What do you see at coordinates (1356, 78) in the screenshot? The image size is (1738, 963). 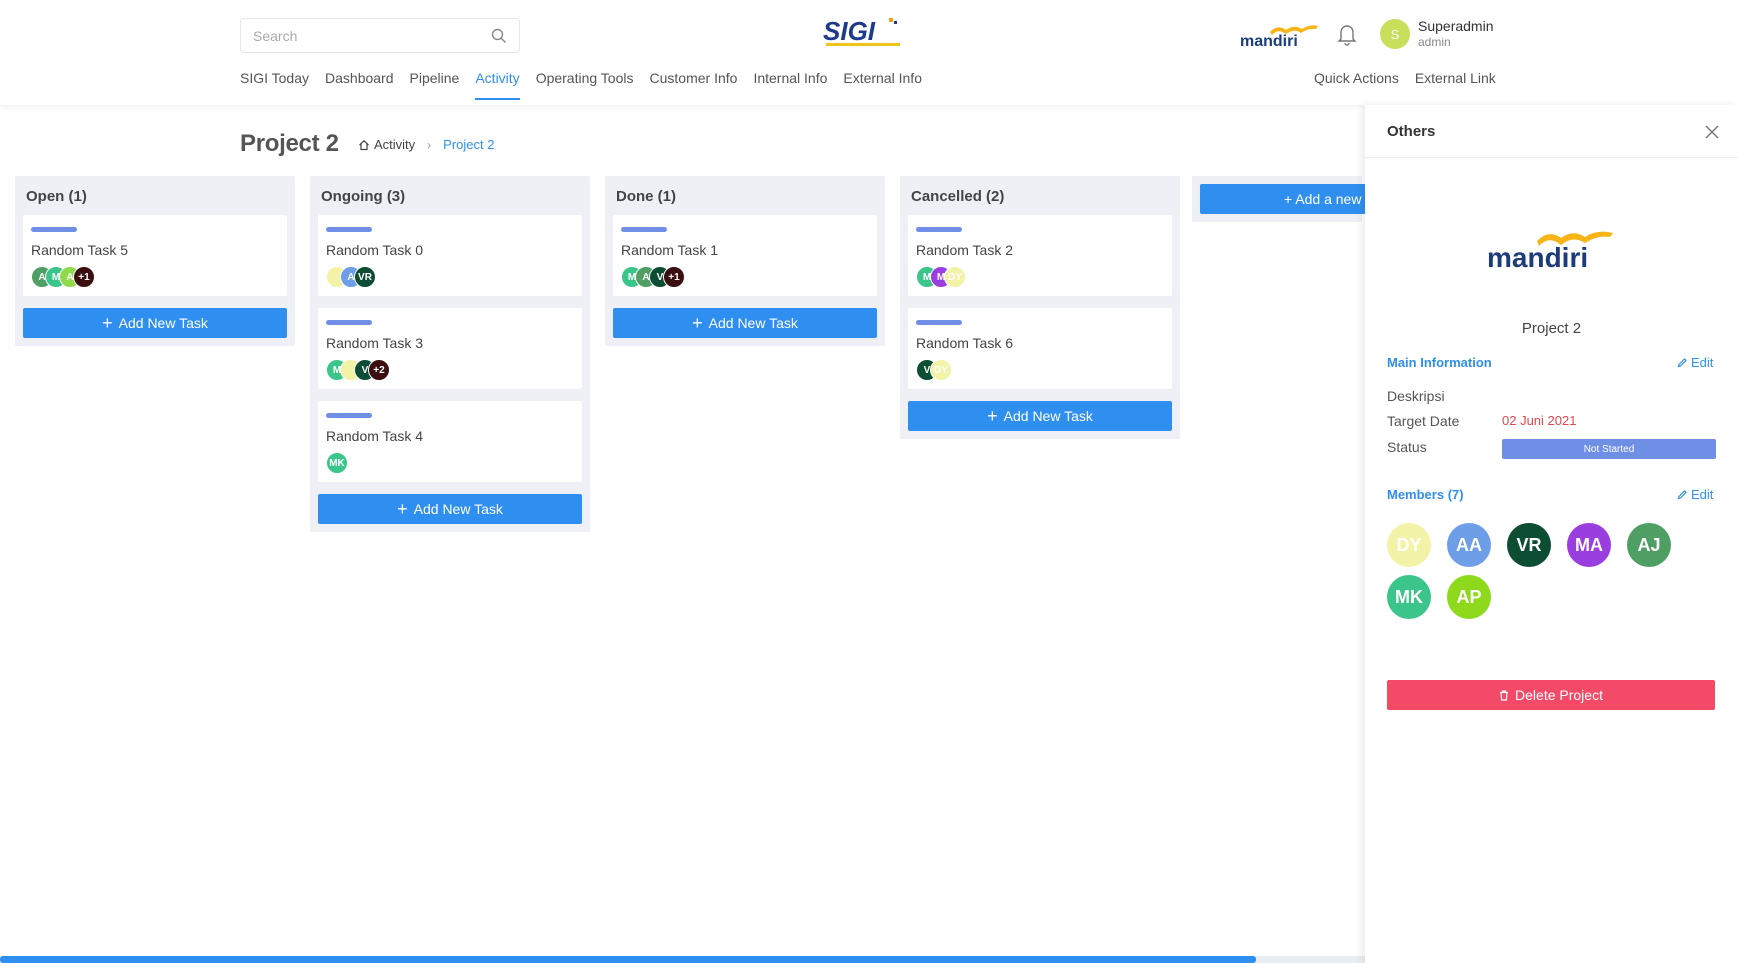 I see `tab-quick-actions: Quick Actions` at bounding box center [1356, 78].